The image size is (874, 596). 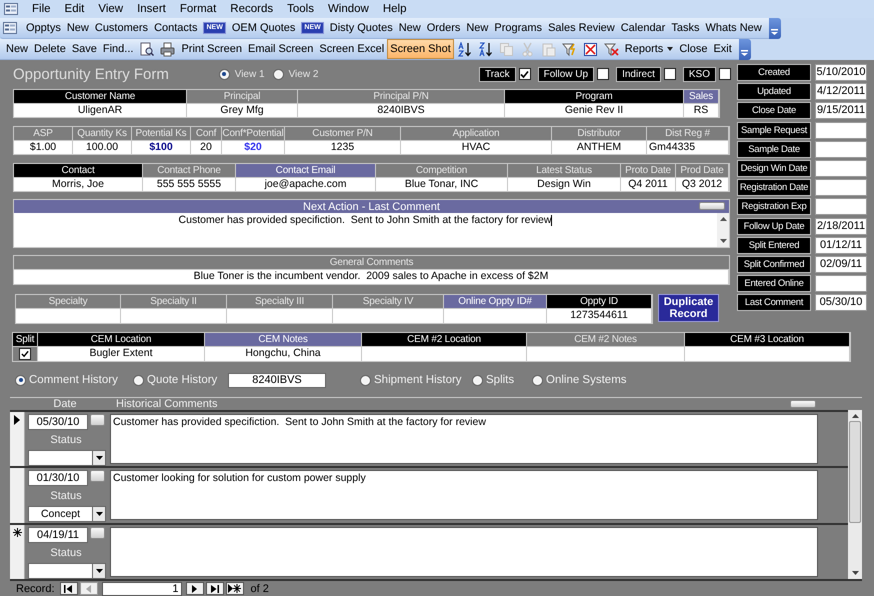 What do you see at coordinates (394, 9) in the screenshot?
I see `menu-item: Help` at bounding box center [394, 9].